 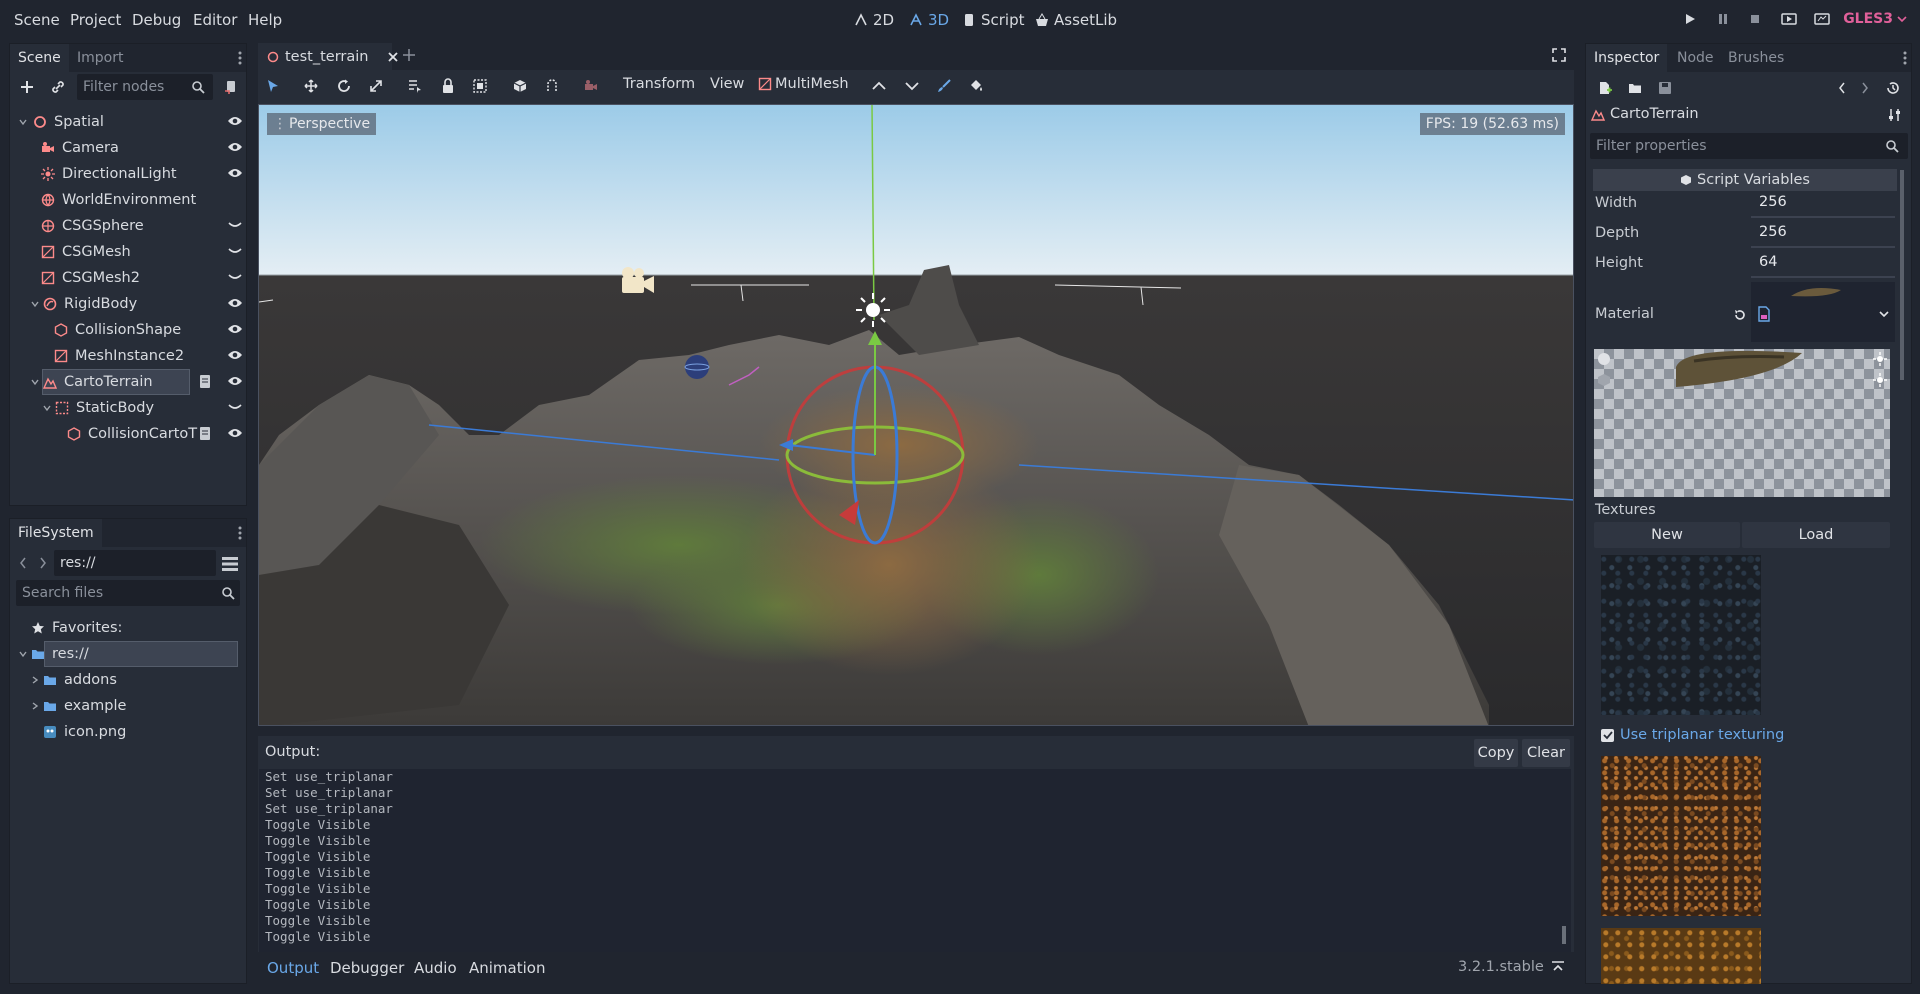 What do you see at coordinates (79, 148) in the screenshot?
I see `tree-node-camera: Camera` at bounding box center [79, 148].